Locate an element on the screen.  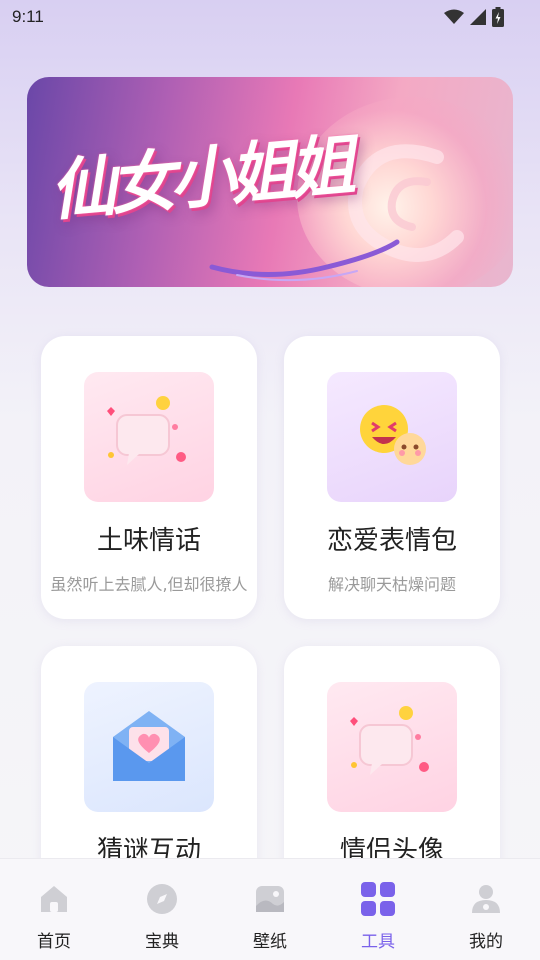
tab-home: 首页 is located at coordinates (54, 909).